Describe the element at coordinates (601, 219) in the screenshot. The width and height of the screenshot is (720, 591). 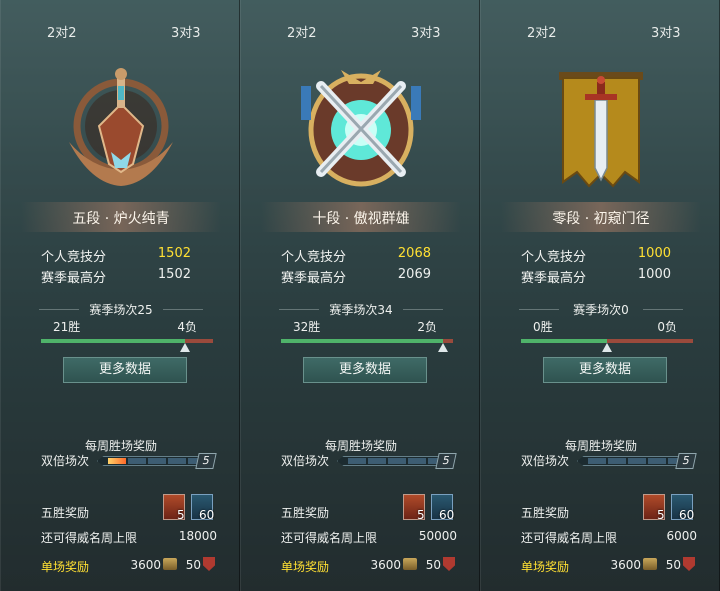
I see `rank-name: 零段 · 初窥门径` at that location.